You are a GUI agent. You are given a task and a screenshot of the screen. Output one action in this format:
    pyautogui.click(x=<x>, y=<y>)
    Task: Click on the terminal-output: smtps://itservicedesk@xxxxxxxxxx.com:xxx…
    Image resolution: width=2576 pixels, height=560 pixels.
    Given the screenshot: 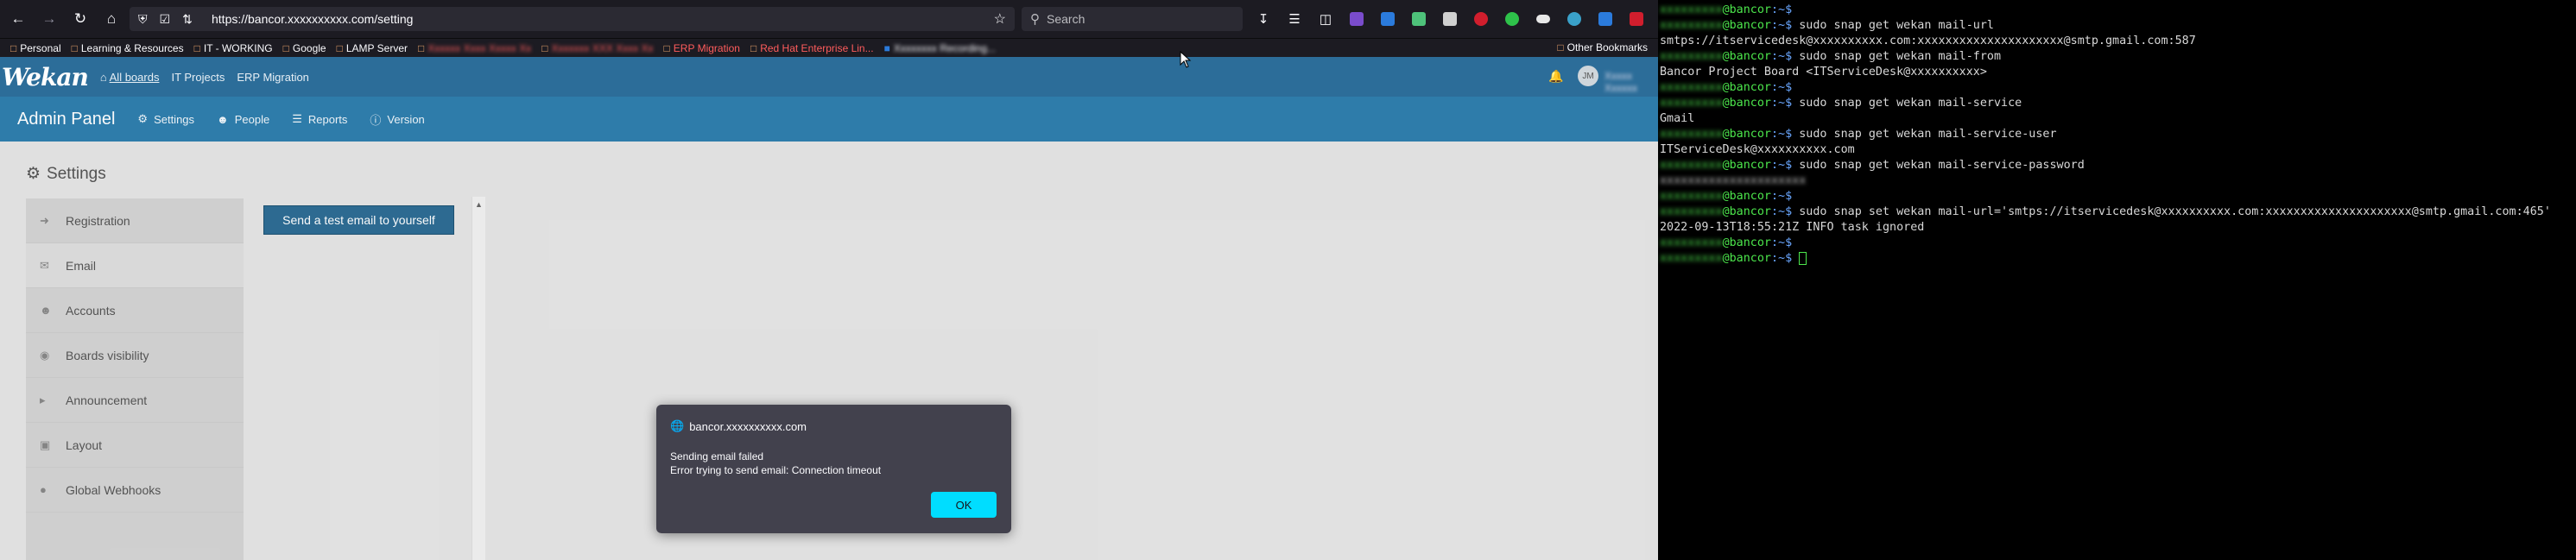 What is the action you would take?
    pyautogui.click(x=1928, y=41)
    